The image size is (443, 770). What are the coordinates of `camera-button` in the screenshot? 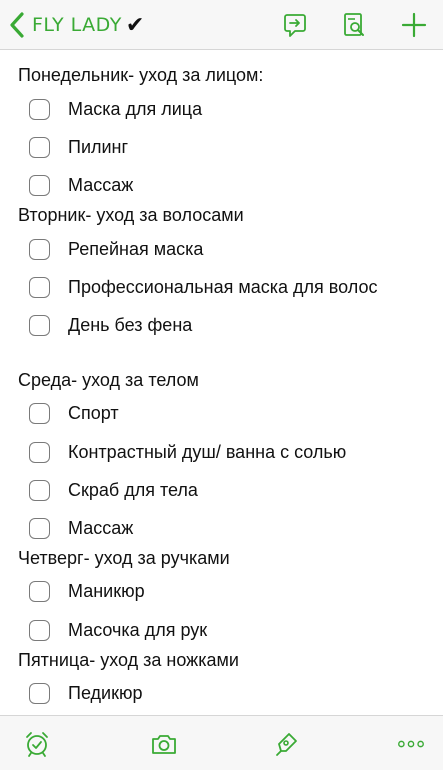 It's located at (164, 744).